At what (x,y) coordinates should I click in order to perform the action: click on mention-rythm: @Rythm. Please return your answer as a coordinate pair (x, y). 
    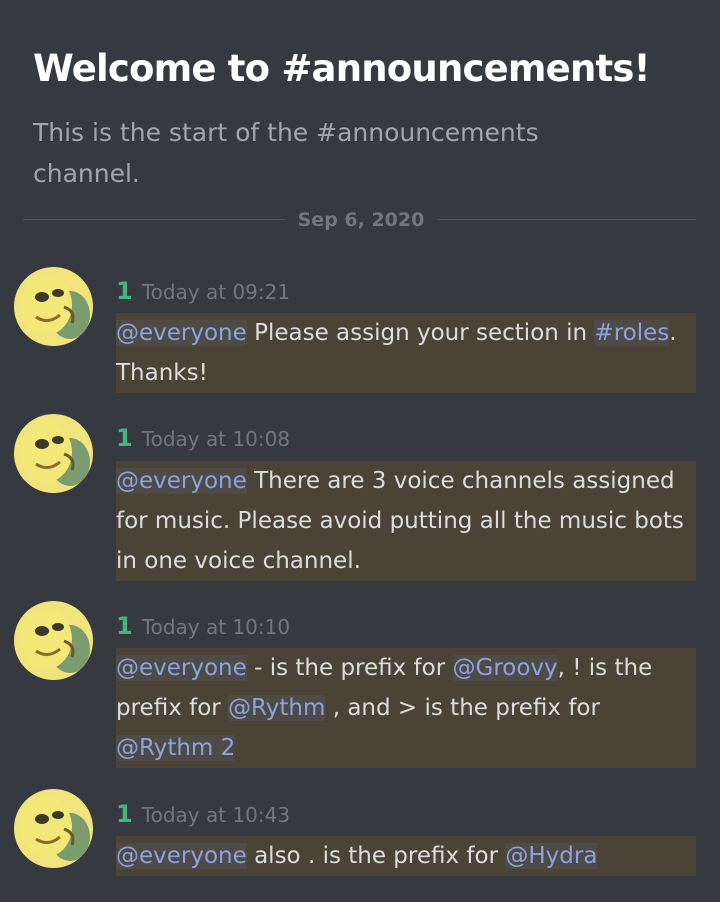
    Looking at the image, I should click on (277, 708).